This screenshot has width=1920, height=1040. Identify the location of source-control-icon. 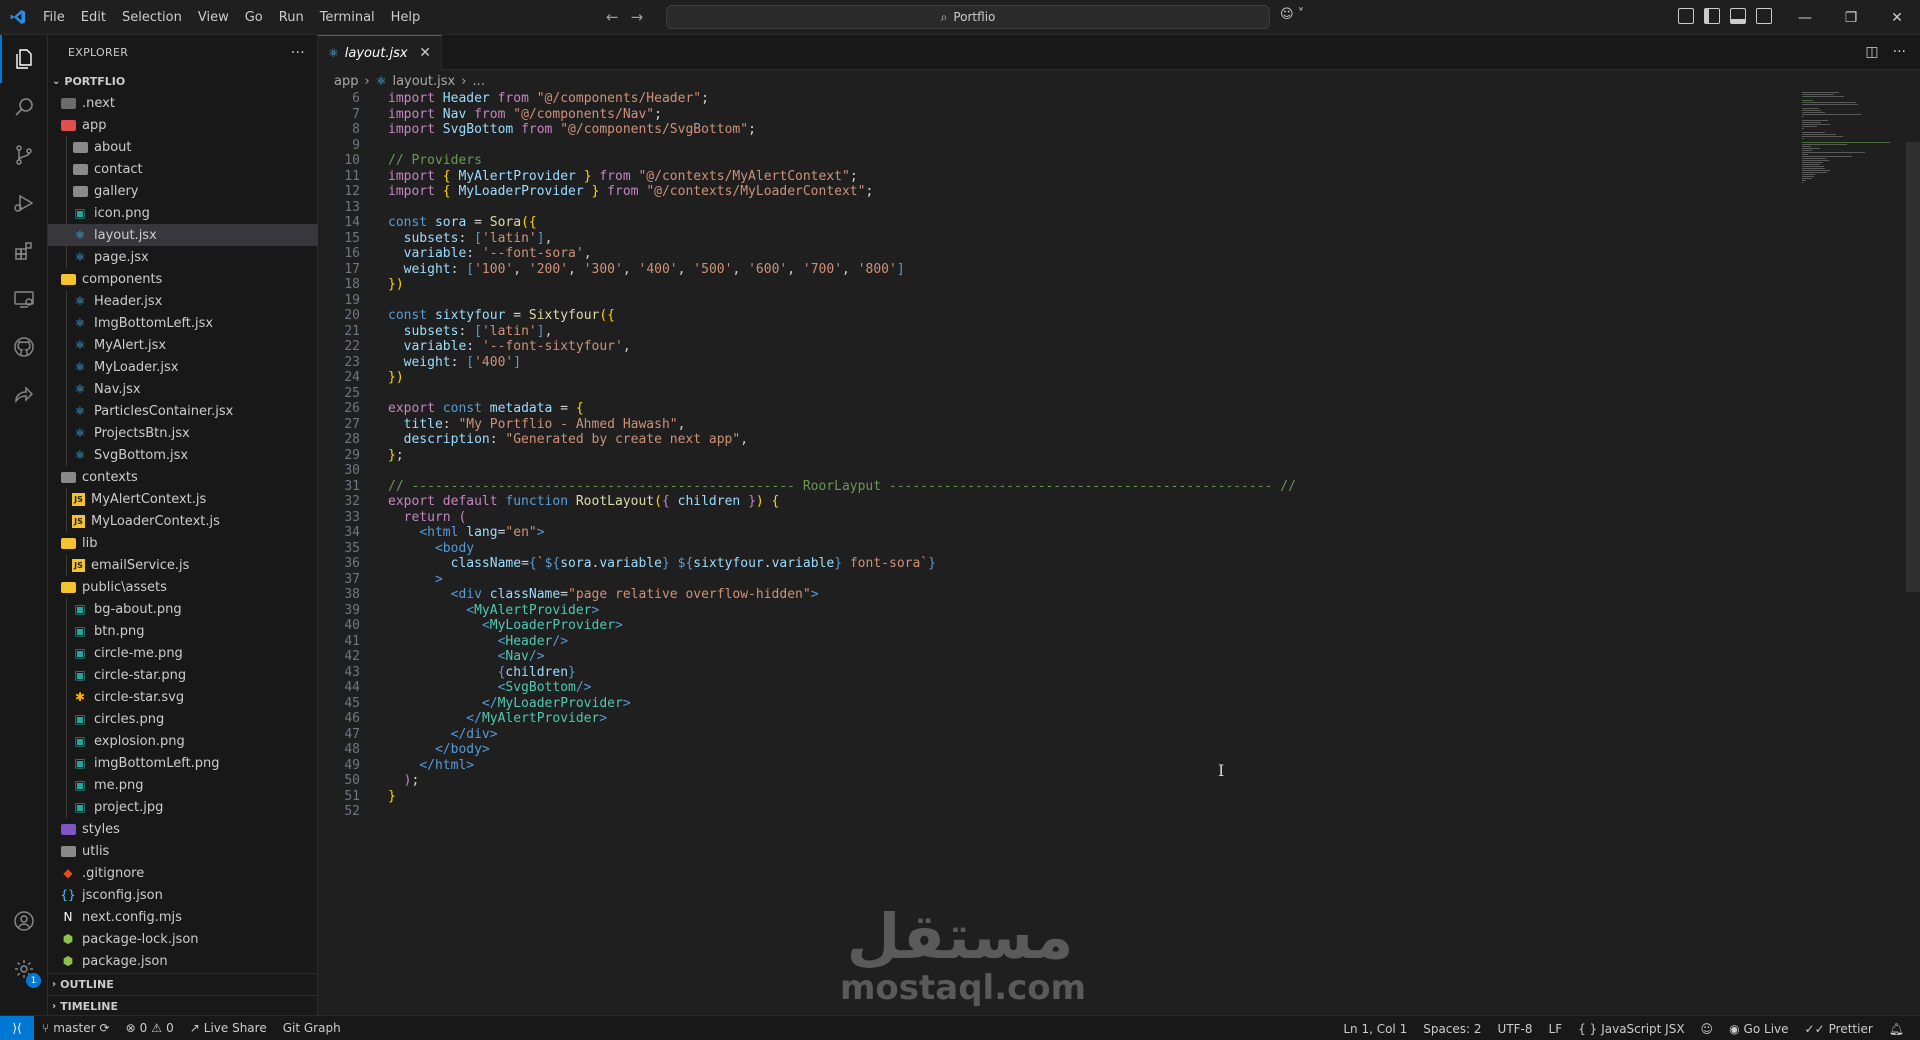
(24, 155).